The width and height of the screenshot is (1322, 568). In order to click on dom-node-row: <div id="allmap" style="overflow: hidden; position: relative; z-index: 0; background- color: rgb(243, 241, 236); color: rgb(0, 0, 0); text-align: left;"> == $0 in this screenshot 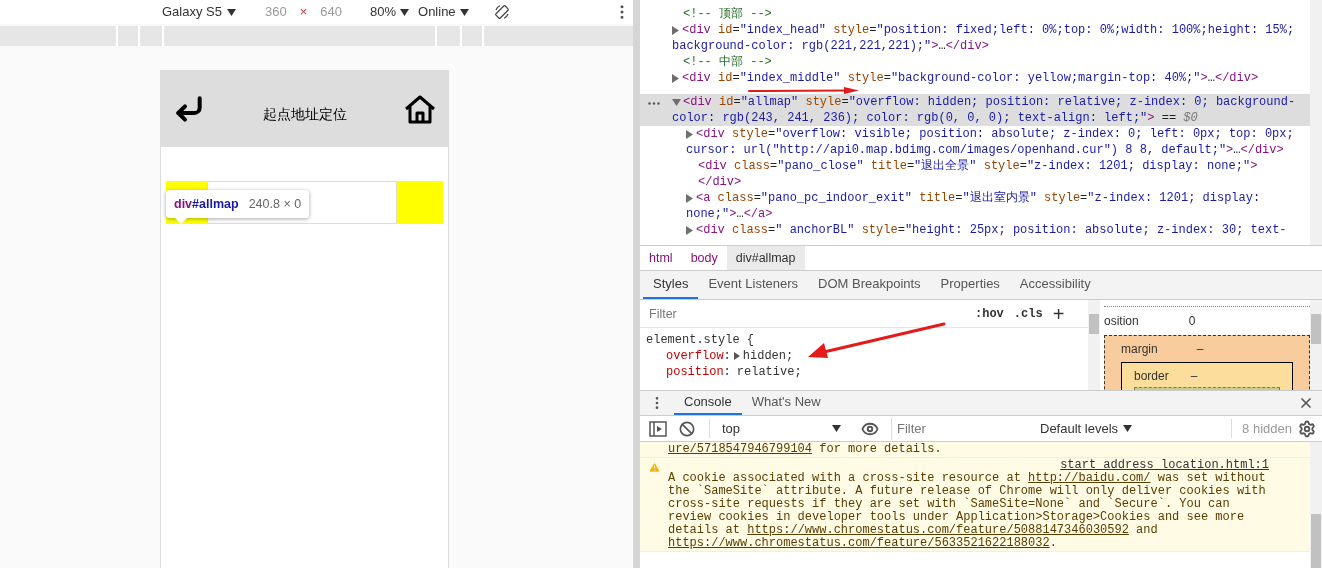, I will do `click(975, 110)`.